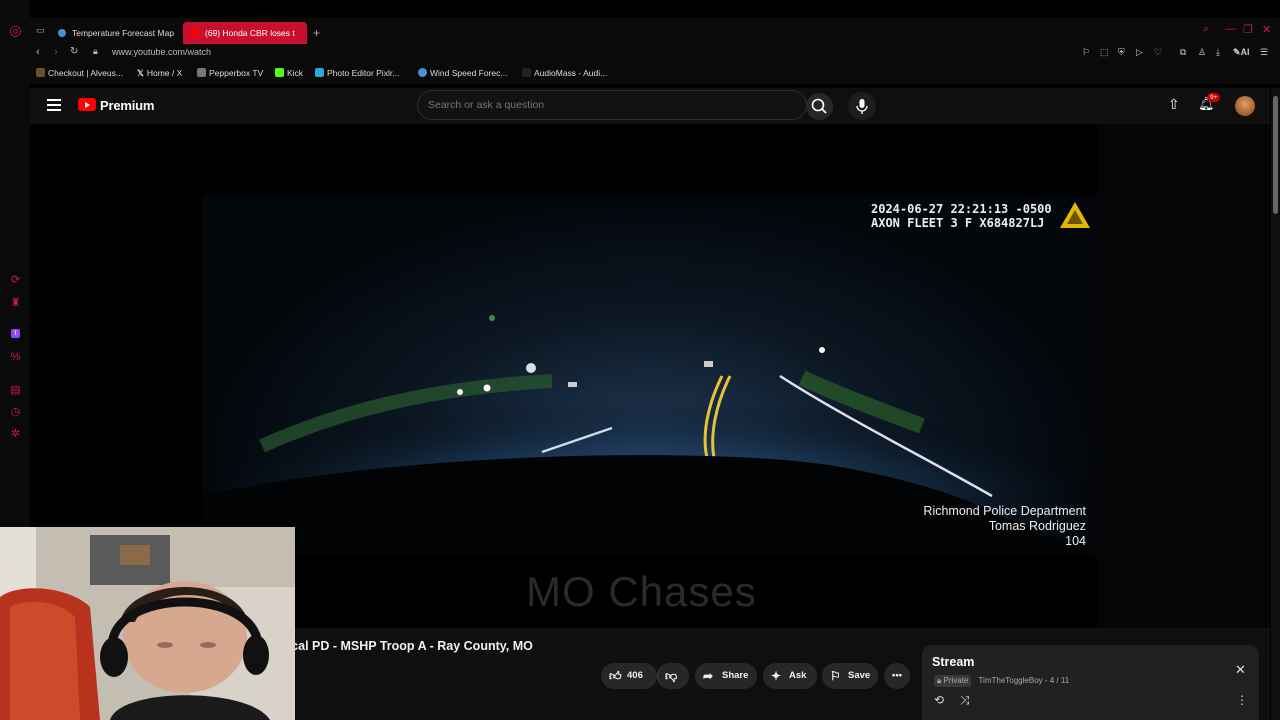  Describe the element at coordinates (953, 662) in the screenshot. I see `playlist-title: Stream` at that location.